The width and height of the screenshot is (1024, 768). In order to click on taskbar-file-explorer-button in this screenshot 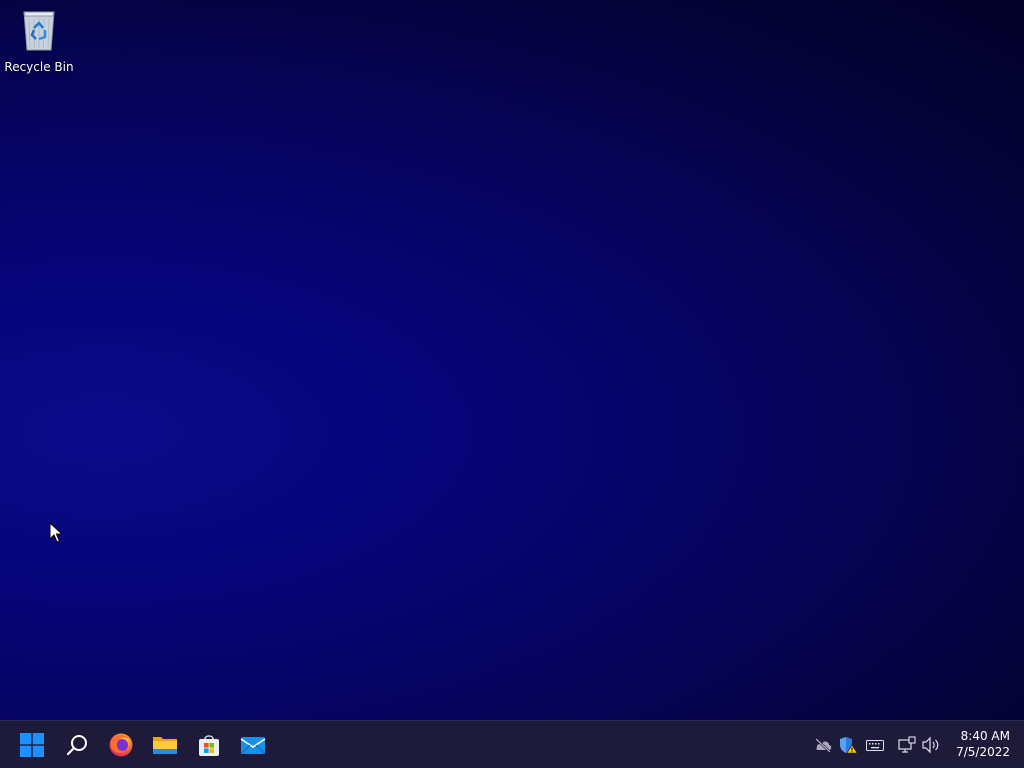, I will do `click(165, 745)`.